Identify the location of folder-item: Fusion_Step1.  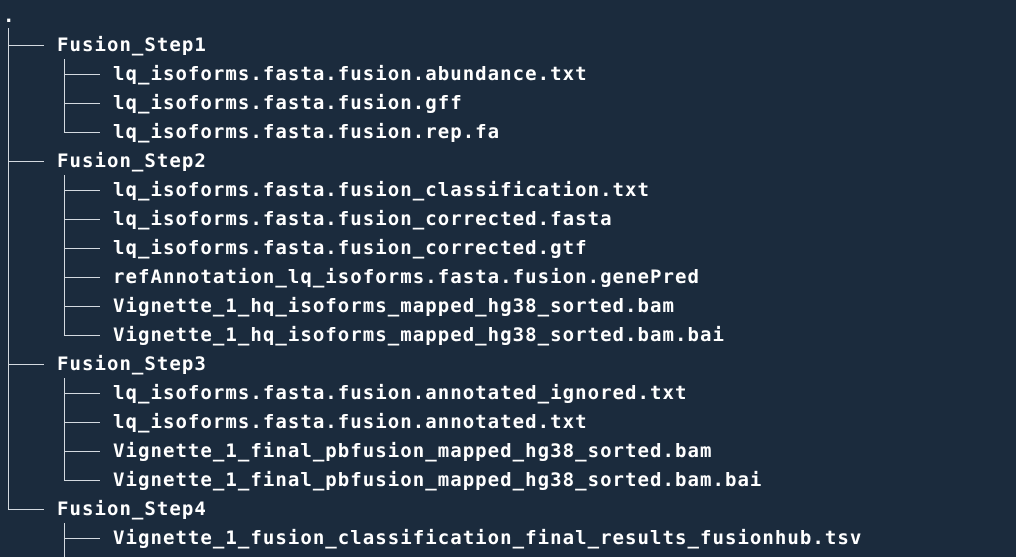
(132, 45).